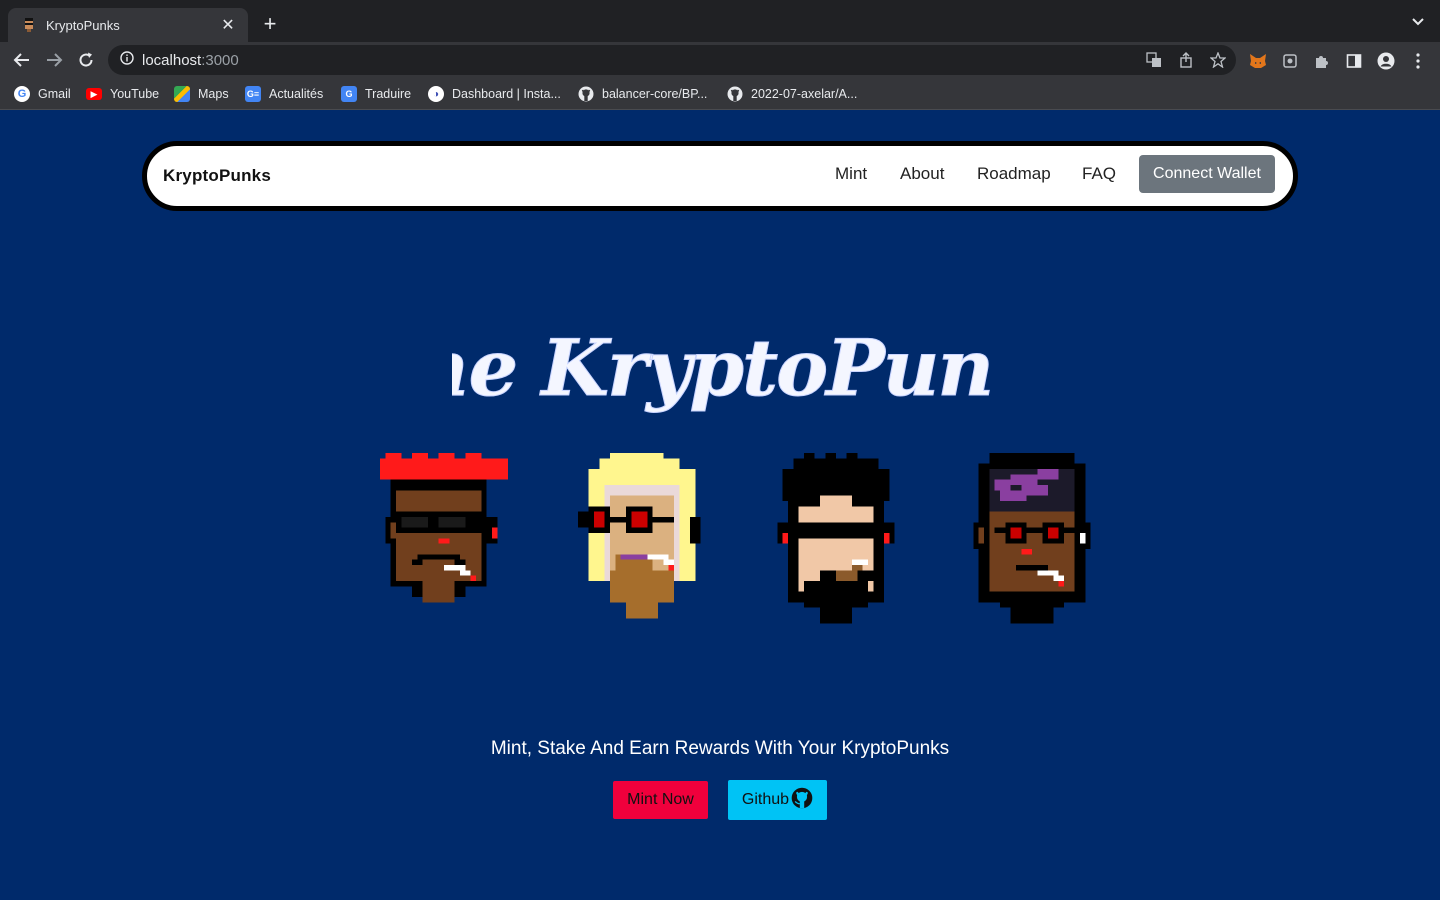 The height and width of the screenshot is (900, 1440). What do you see at coordinates (270, 24) in the screenshot?
I see `new-tab-icon: +` at bounding box center [270, 24].